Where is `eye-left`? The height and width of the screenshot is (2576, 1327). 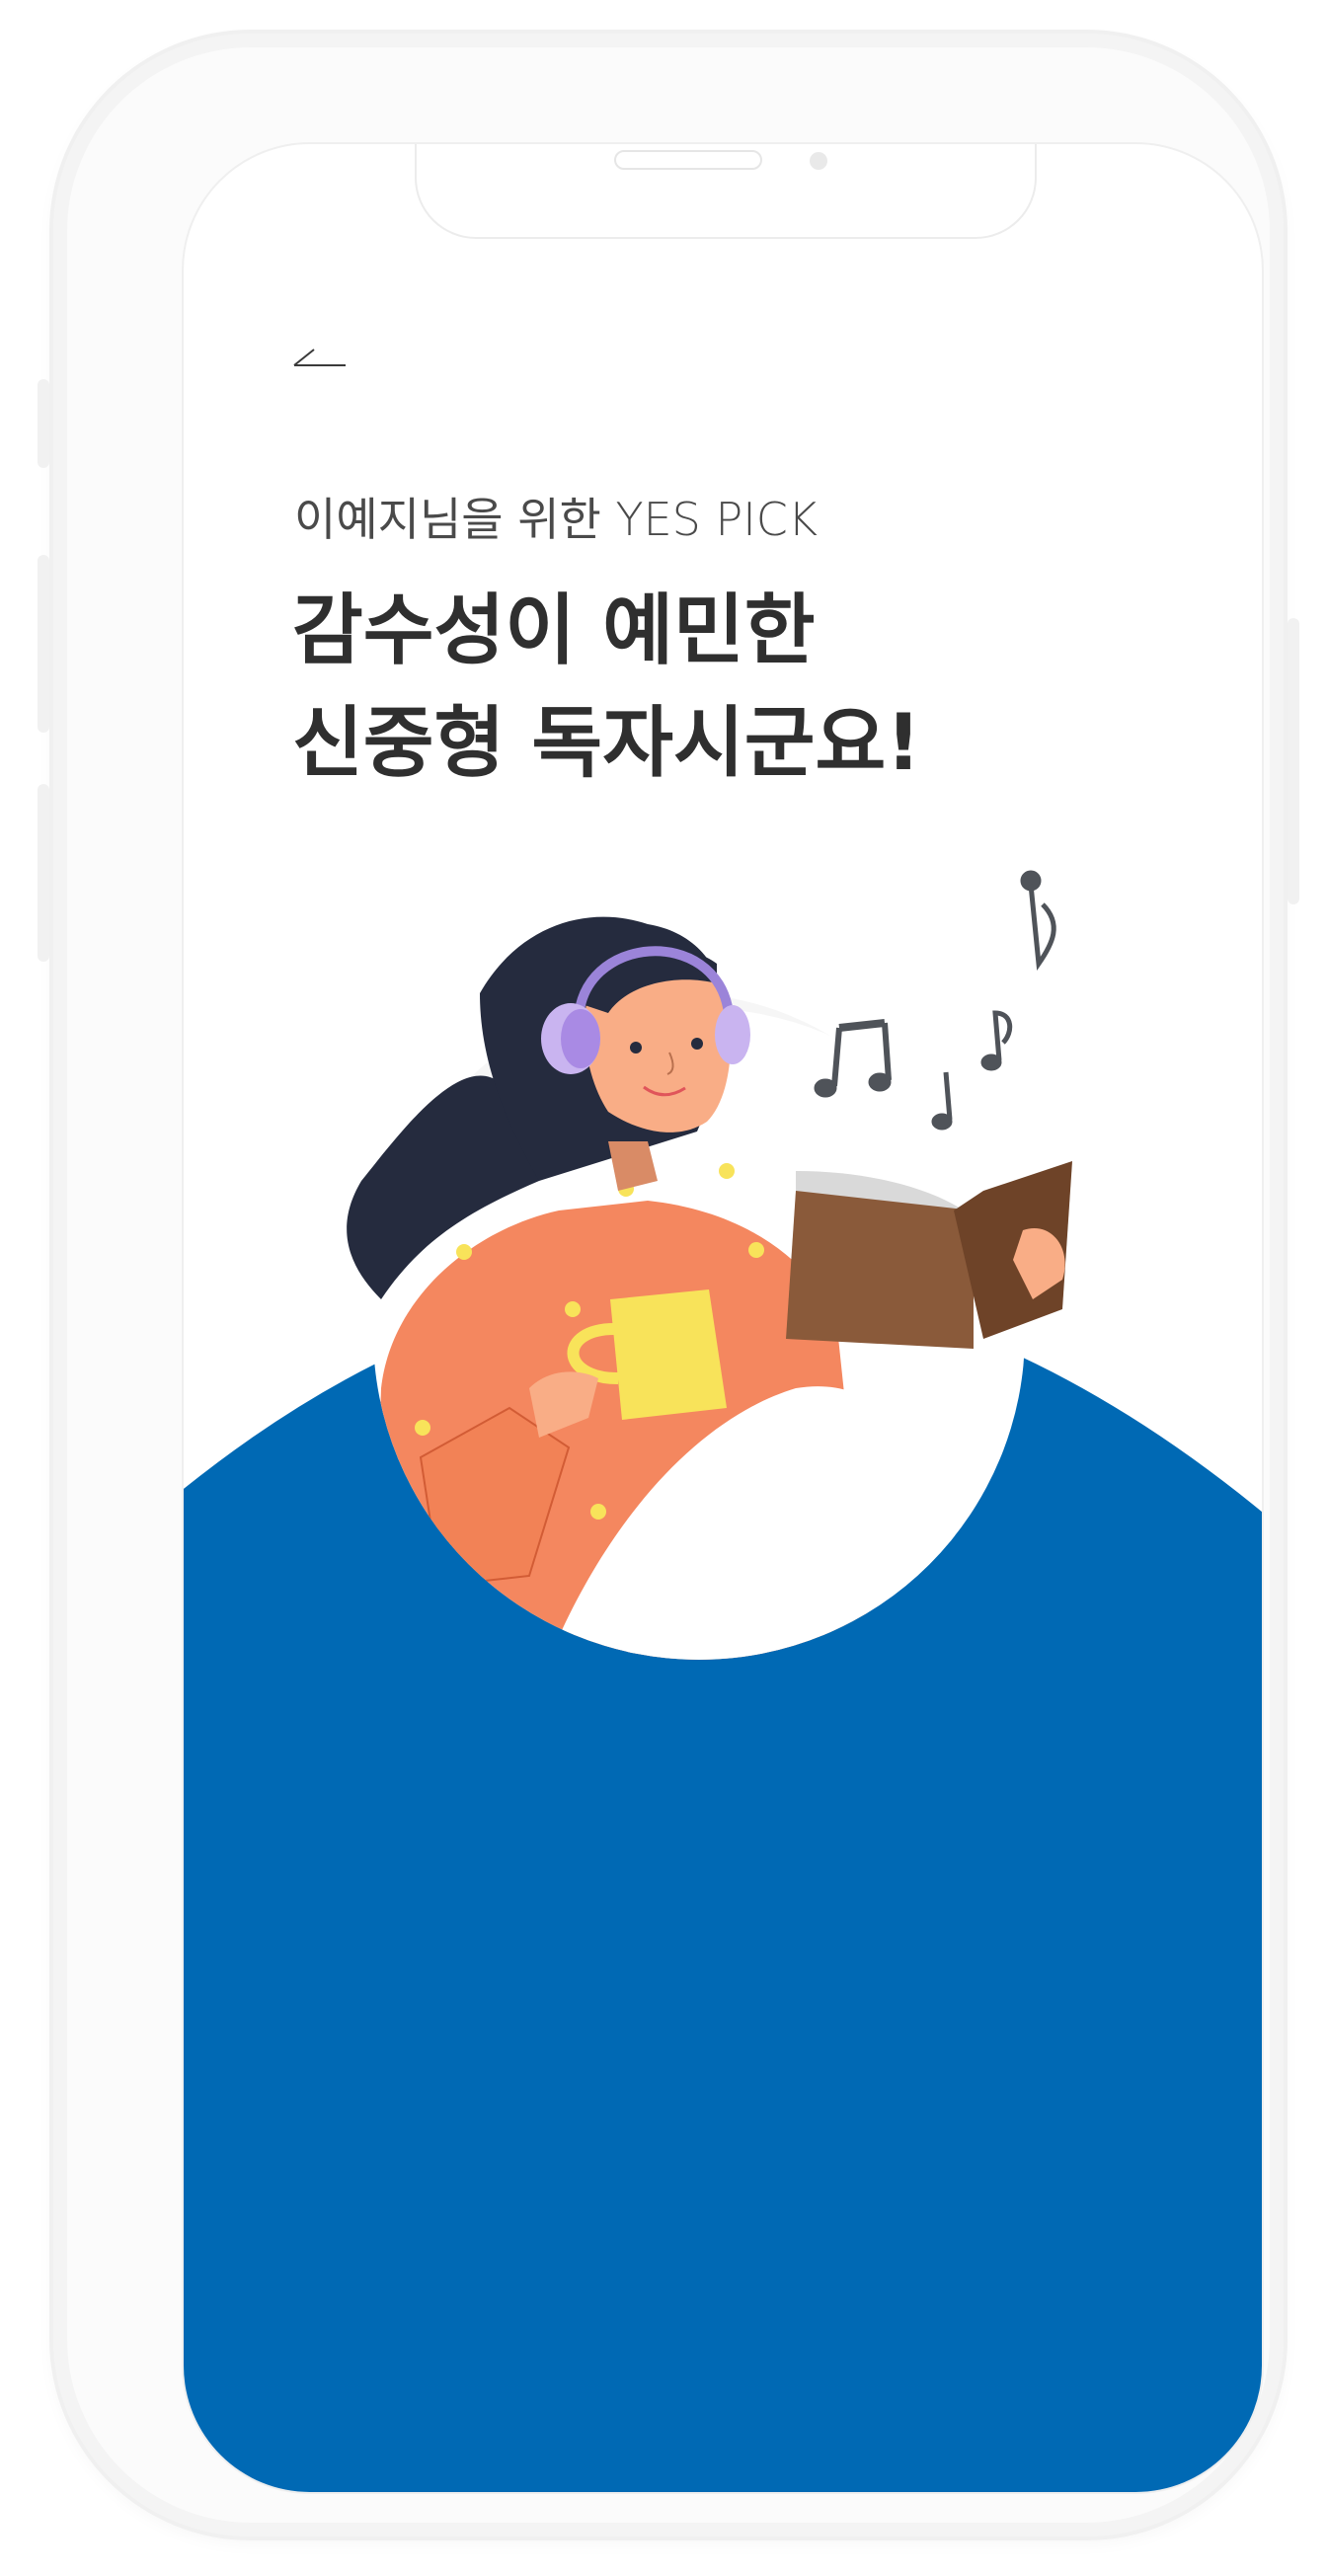
eye-left is located at coordinates (636, 1048).